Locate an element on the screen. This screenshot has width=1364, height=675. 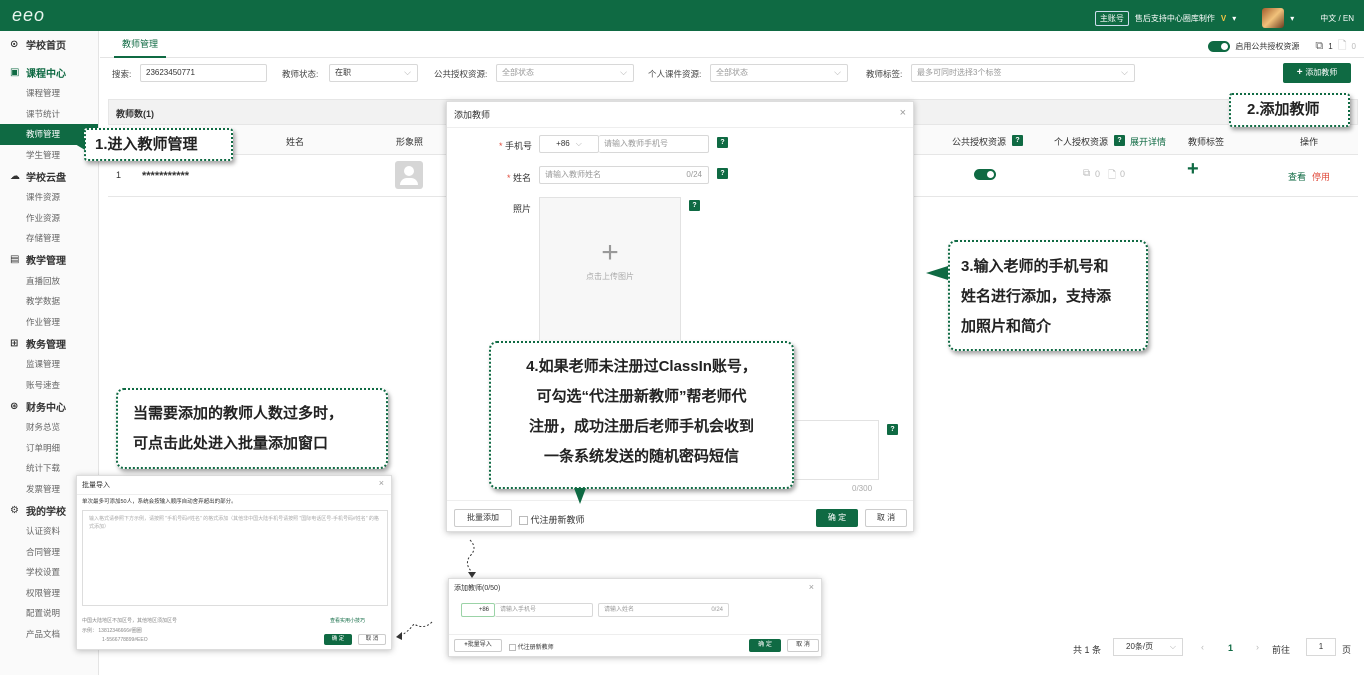
mini-country-code: +86 is located at coordinates (478, 610).